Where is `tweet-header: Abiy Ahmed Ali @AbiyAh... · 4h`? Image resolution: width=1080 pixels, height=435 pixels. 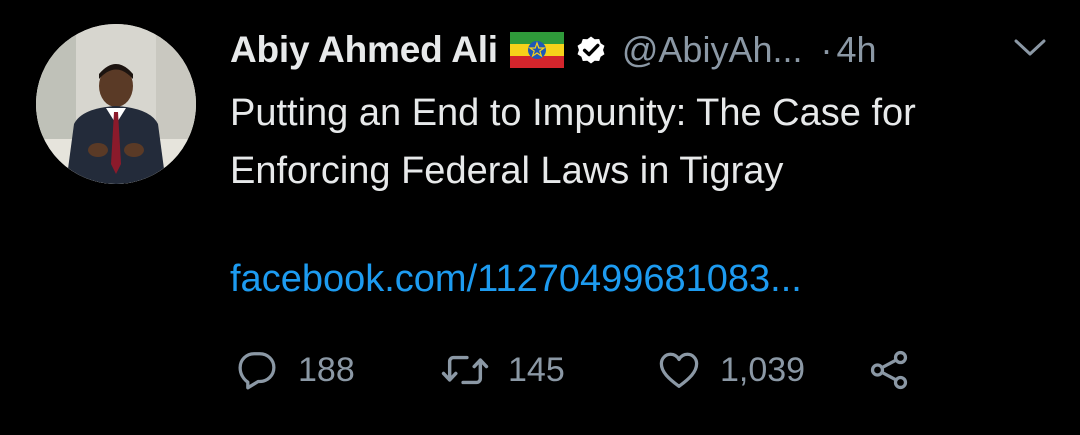
tweet-header: Abiy Ahmed Ali @AbiyAh... · 4h is located at coordinates (640, 50).